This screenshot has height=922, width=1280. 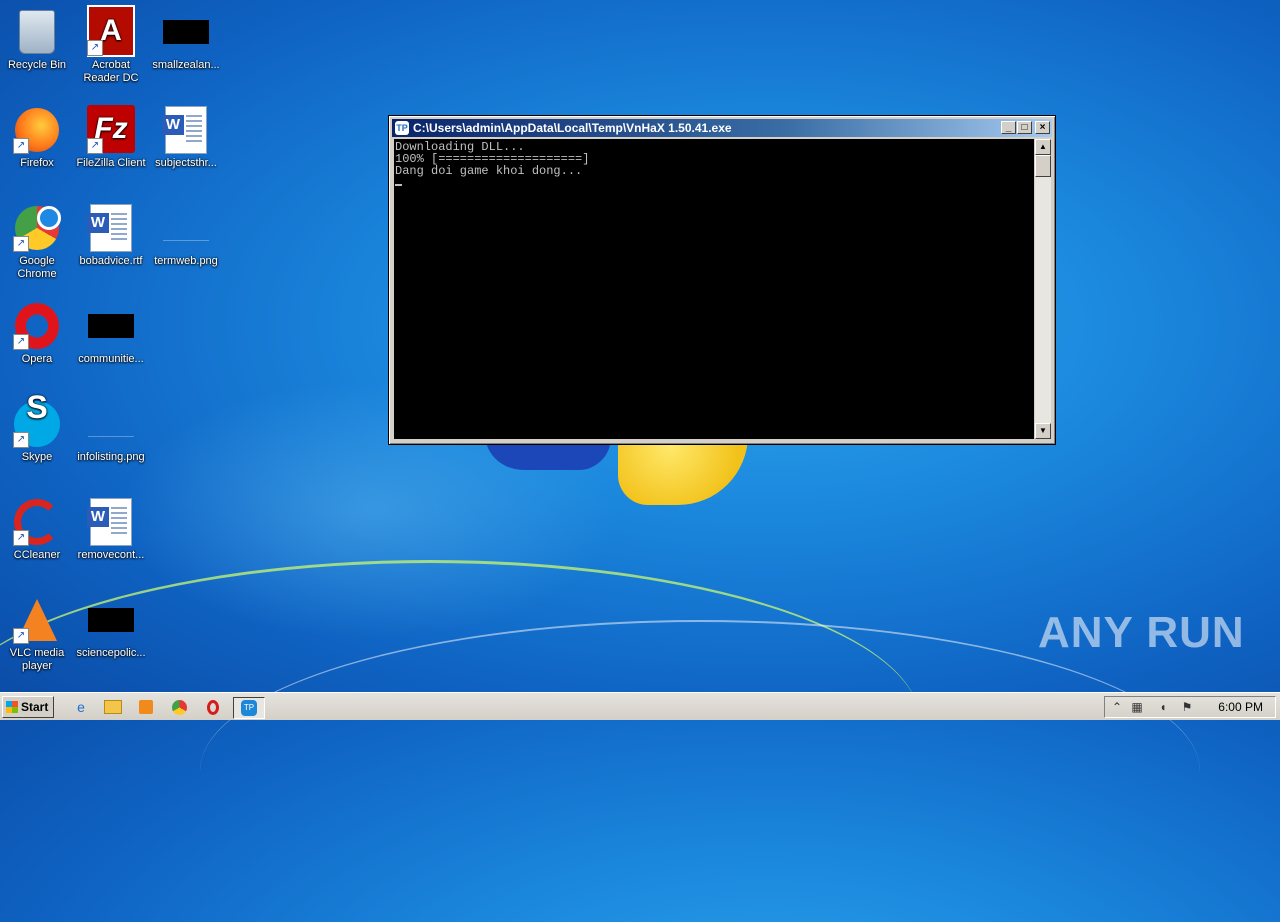 What do you see at coordinates (111, 71) in the screenshot?
I see `desktop-icon-label: Acrobat Reader DC` at bounding box center [111, 71].